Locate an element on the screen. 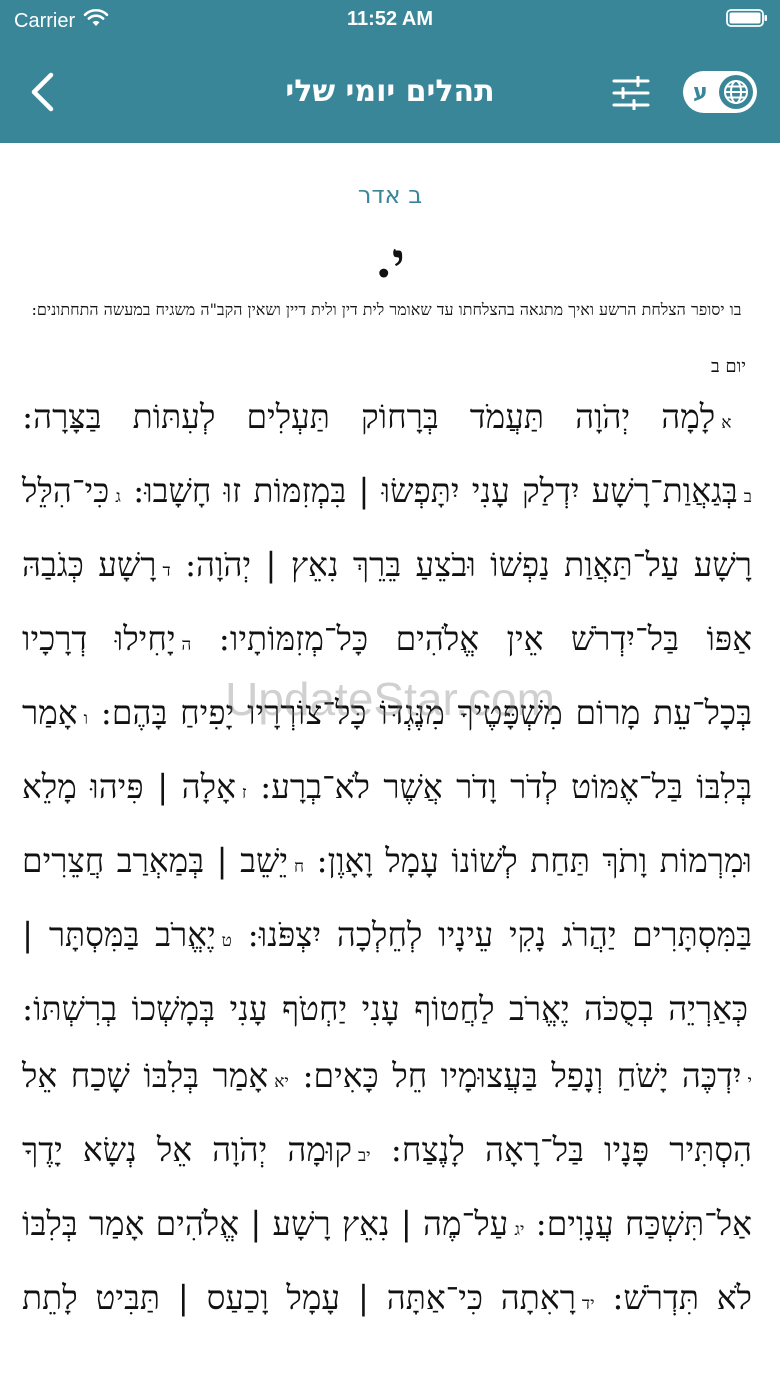 This screenshot has width=780, height=1387. battery-icon is located at coordinates (747, 18).